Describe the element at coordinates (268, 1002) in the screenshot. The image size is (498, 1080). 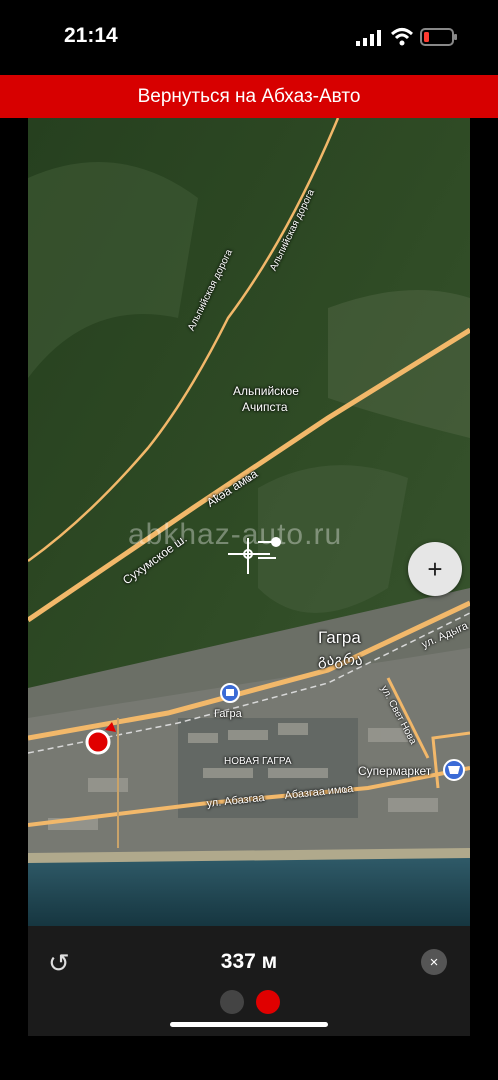
I see `color-option-red` at that location.